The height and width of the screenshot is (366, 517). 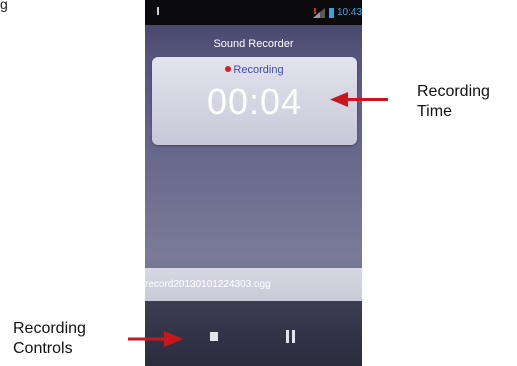 What do you see at coordinates (359, 99) in the screenshot?
I see `recording-time-arrow` at bounding box center [359, 99].